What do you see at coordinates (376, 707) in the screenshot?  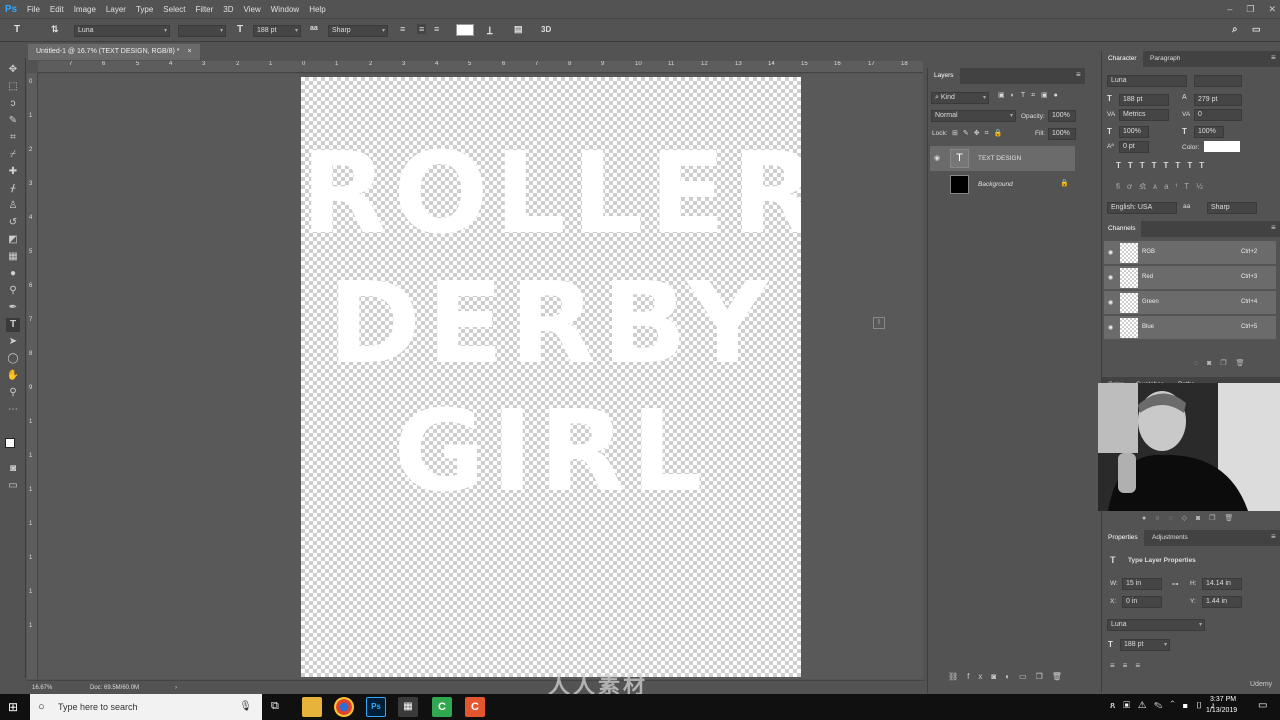 I see `photoshop-taskbar-icon: Ps` at bounding box center [376, 707].